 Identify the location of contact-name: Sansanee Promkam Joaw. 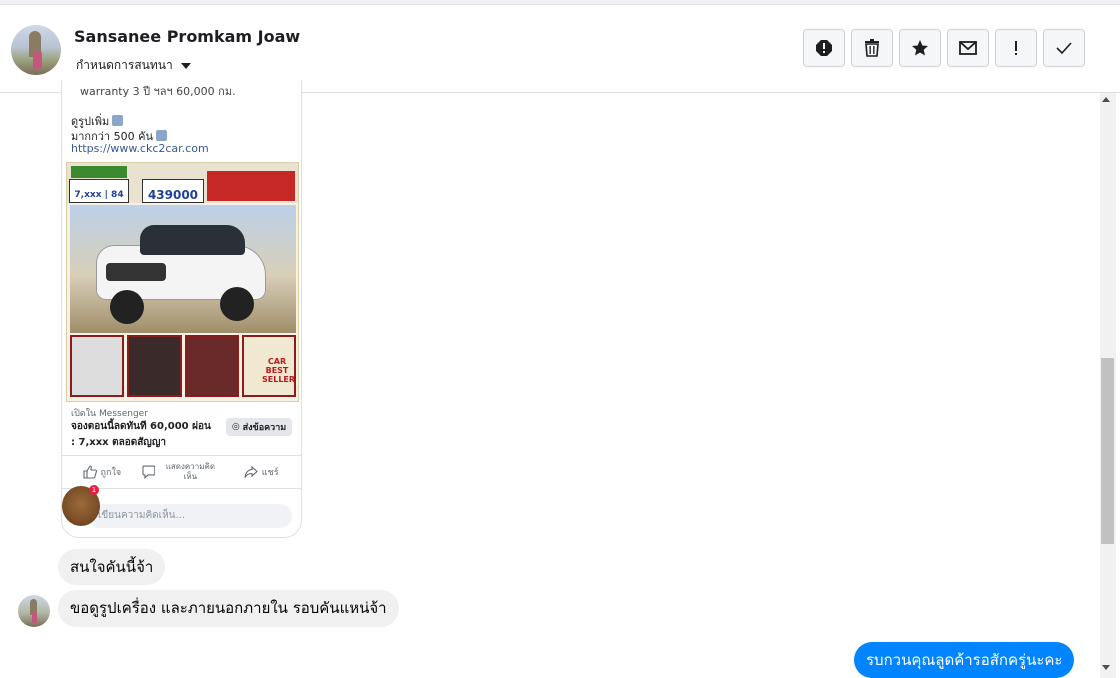
(187, 36).